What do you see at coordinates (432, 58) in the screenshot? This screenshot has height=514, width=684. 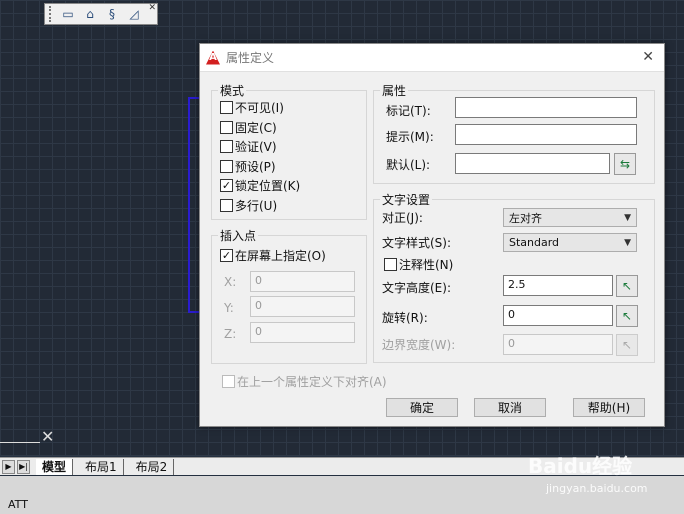 I see `dialog-titlebar: A 属性定义` at bounding box center [432, 58].